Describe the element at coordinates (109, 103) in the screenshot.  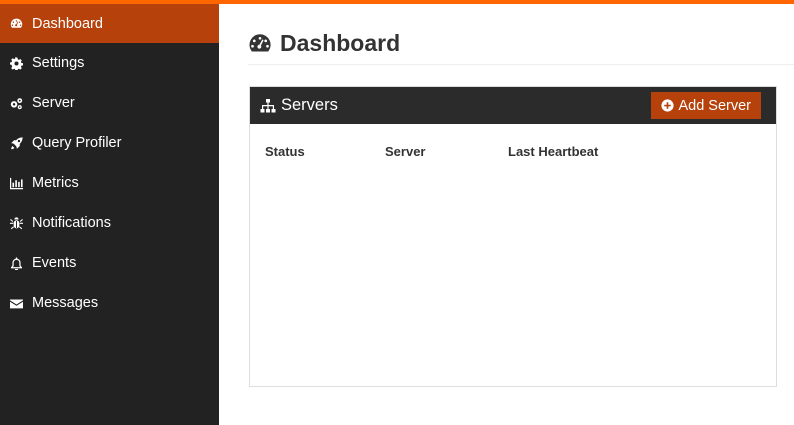
I see `sidebar-item-server: Server` at that location.